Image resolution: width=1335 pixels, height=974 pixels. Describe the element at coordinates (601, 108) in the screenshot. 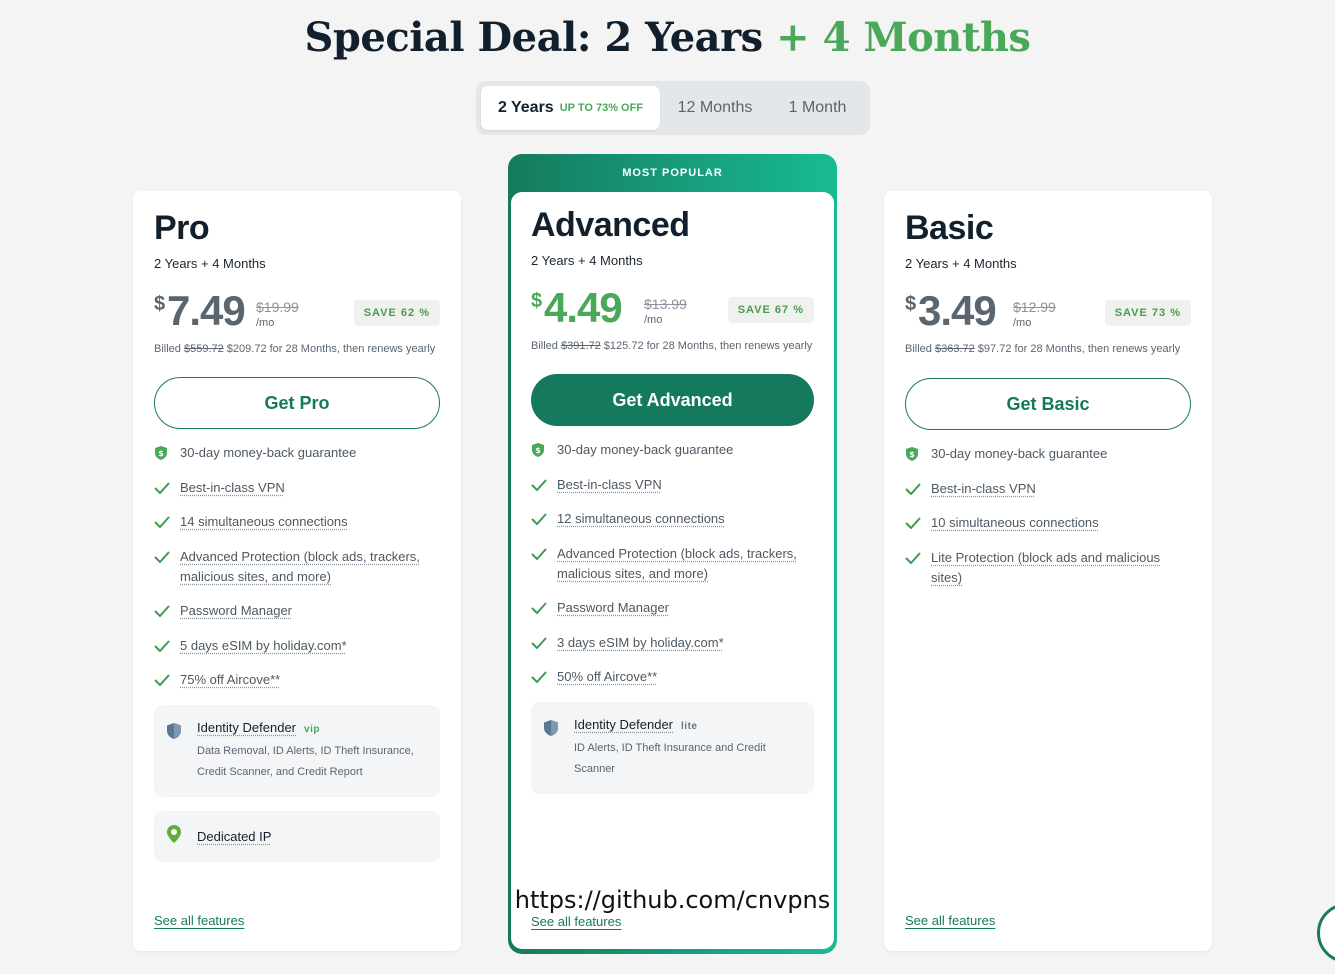

I see `discount-badge: UP TO 73% OFF` at that location.